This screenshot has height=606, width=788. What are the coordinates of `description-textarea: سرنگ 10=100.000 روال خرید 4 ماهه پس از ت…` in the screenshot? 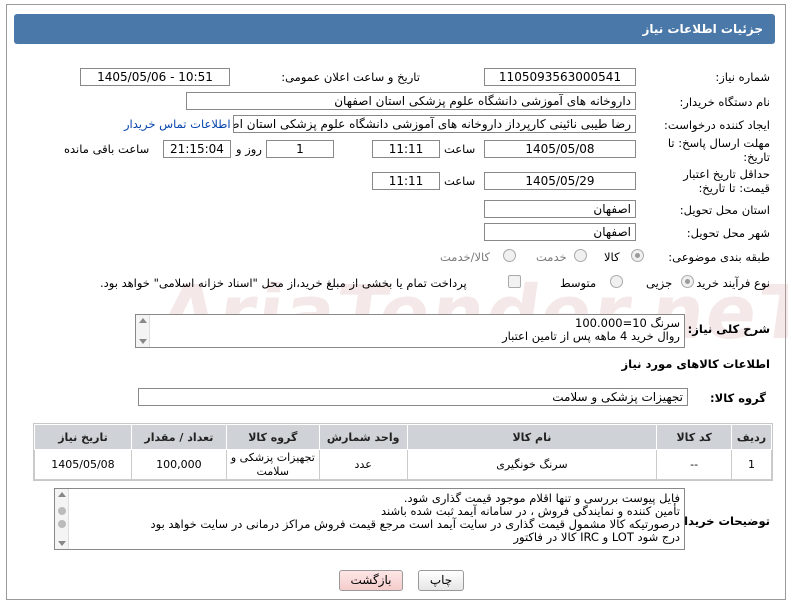 It's located at (410, 331).